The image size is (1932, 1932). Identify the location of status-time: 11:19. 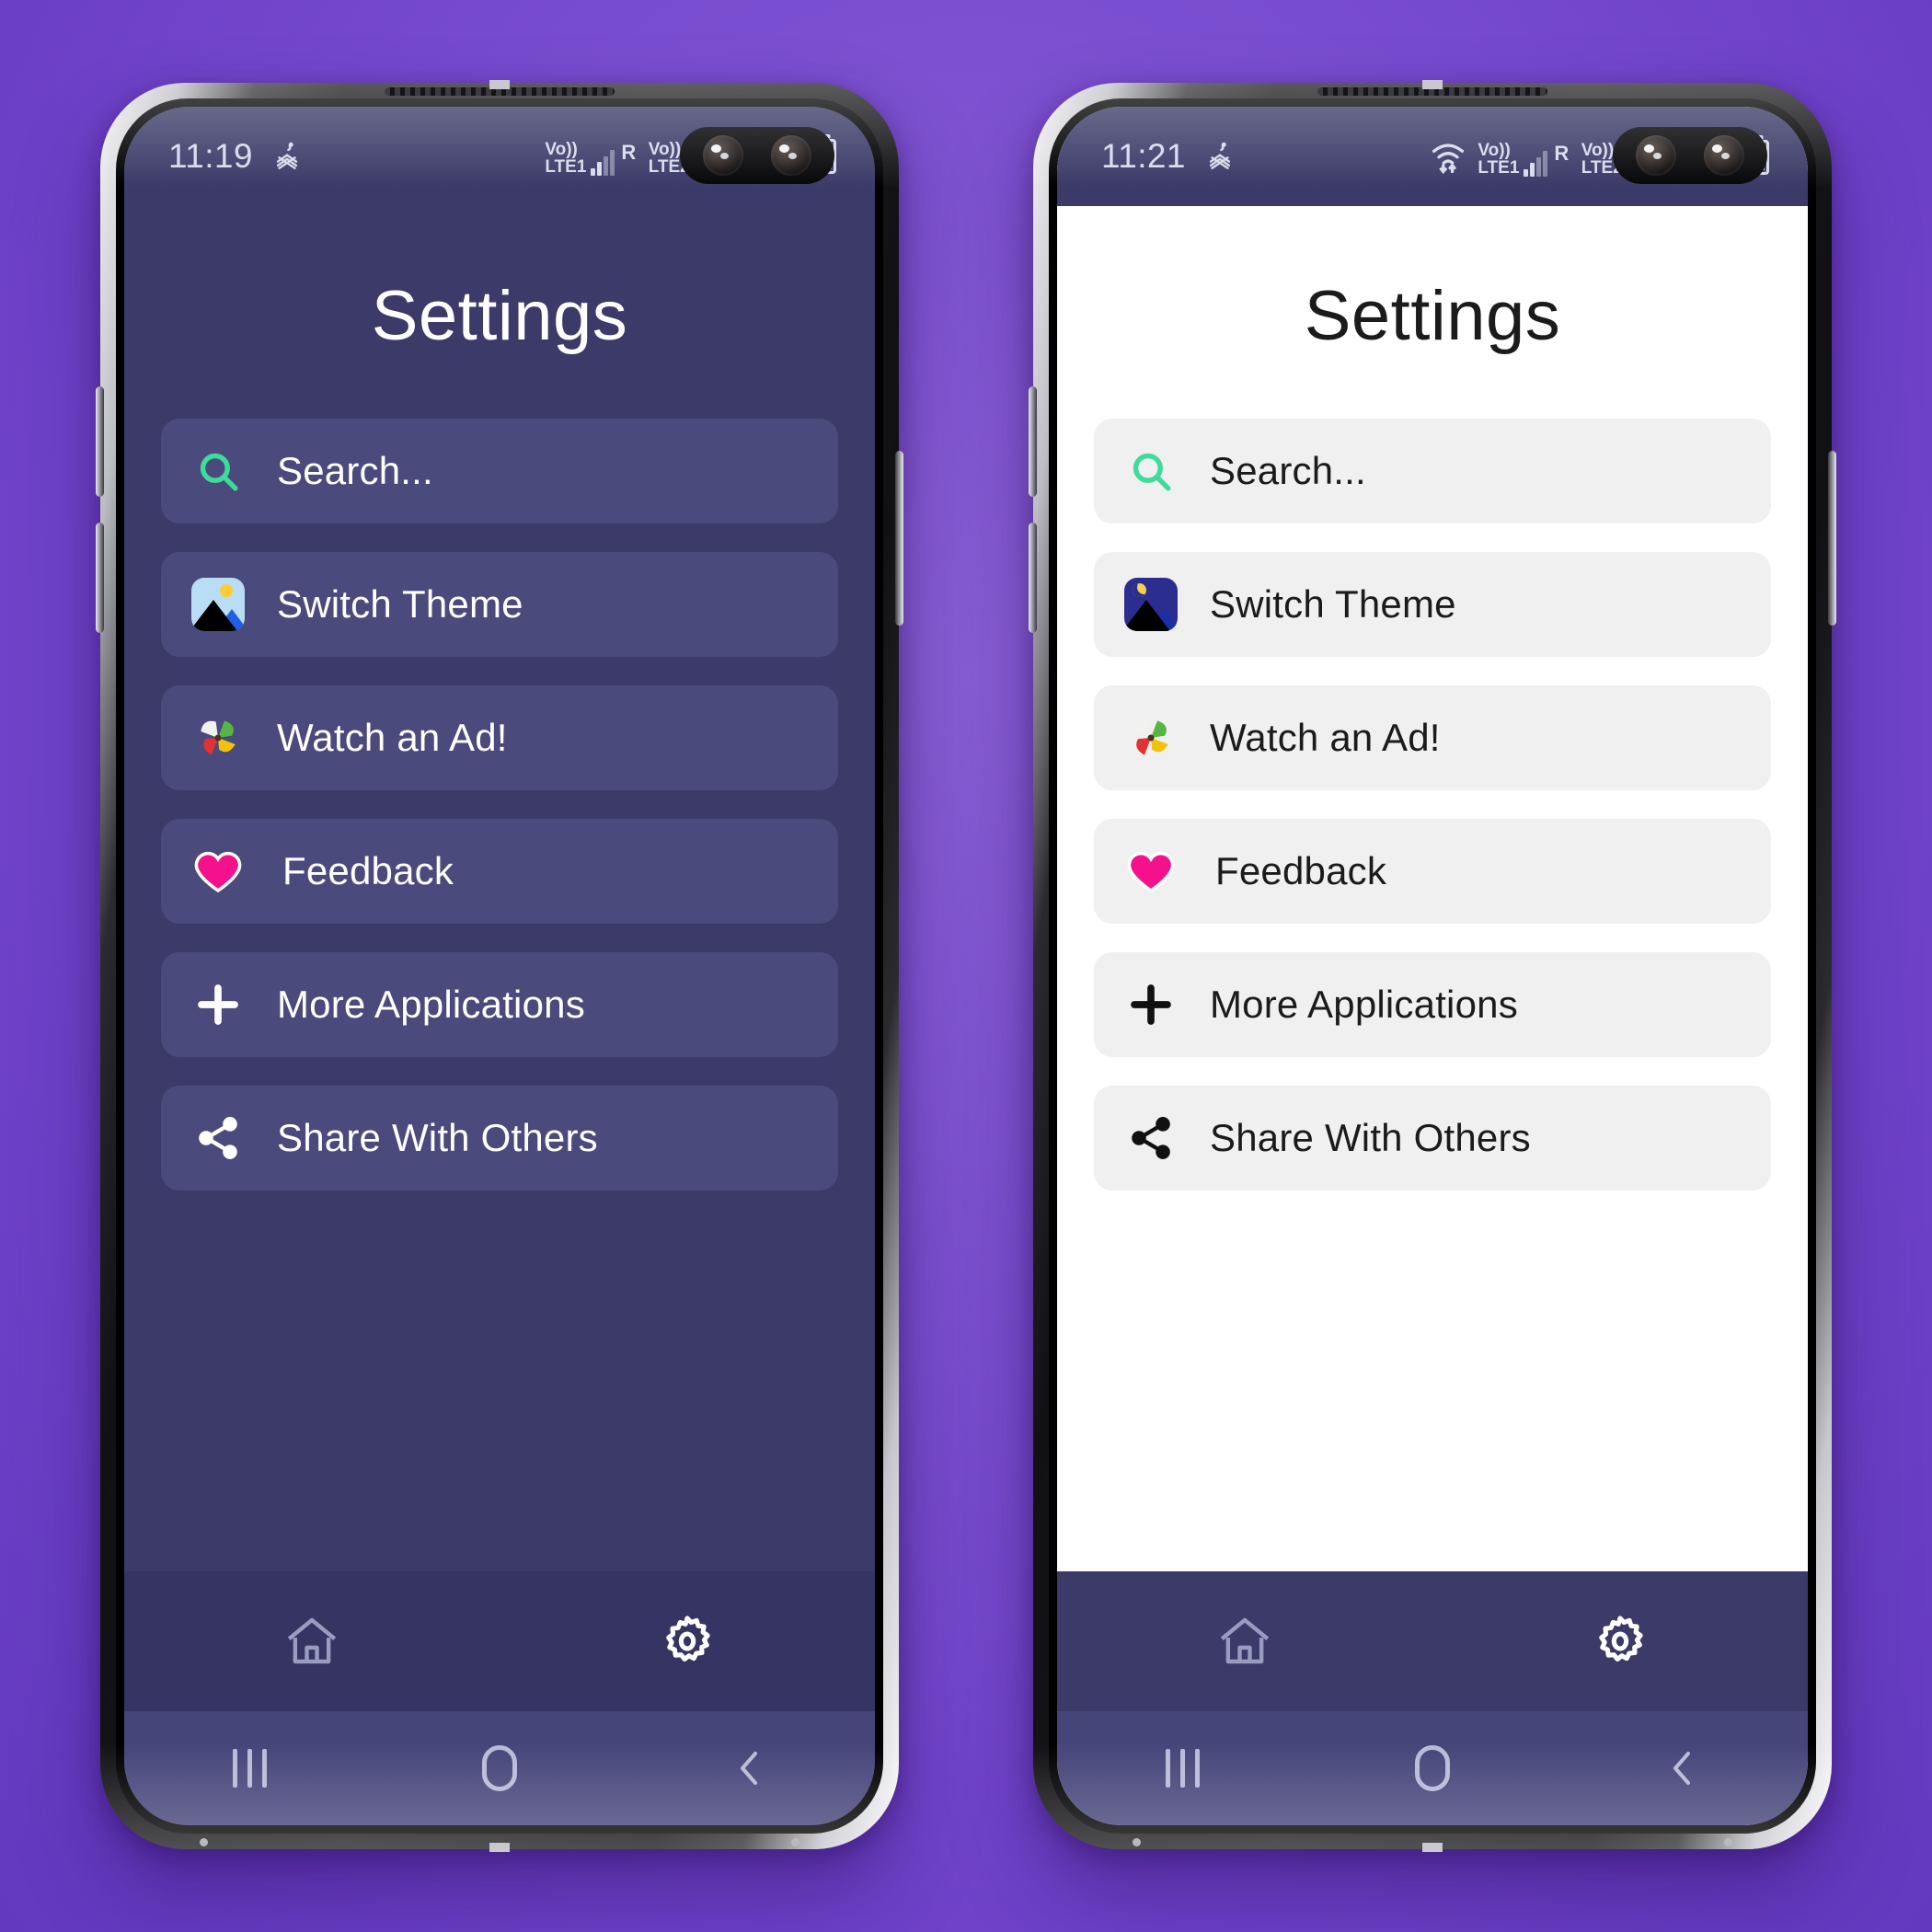
(210, 156).